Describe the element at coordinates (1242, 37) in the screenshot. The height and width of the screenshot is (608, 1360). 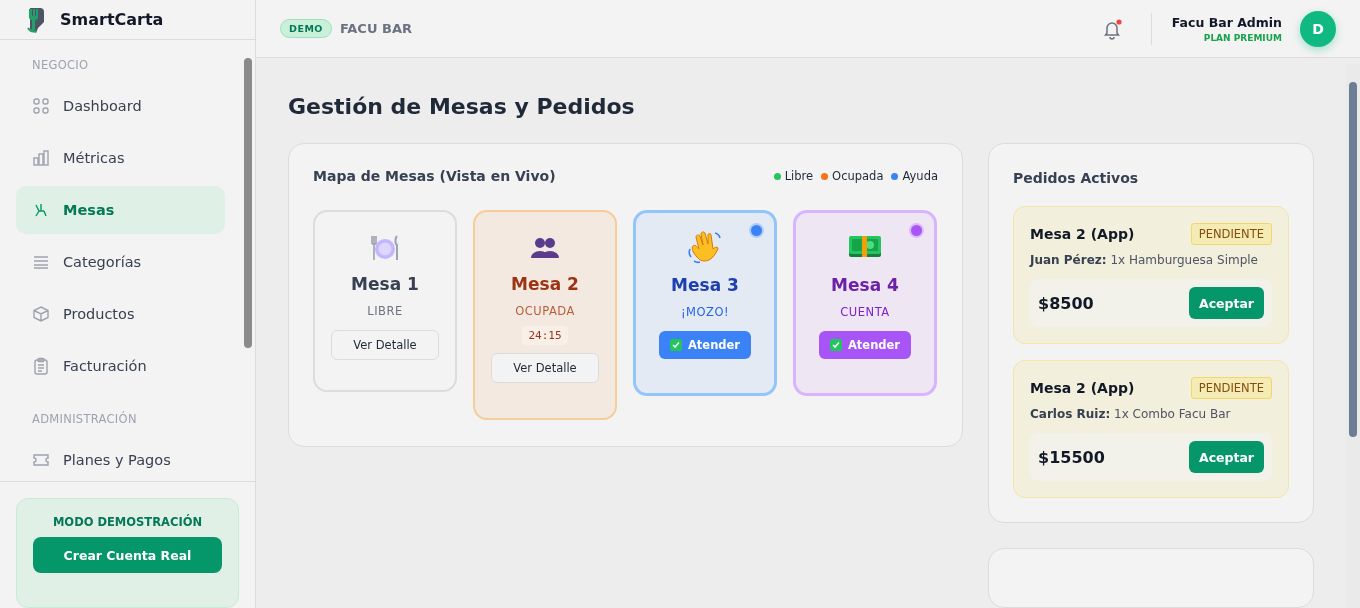
I see `plan-label: PLAN PREMIUM` at that location.